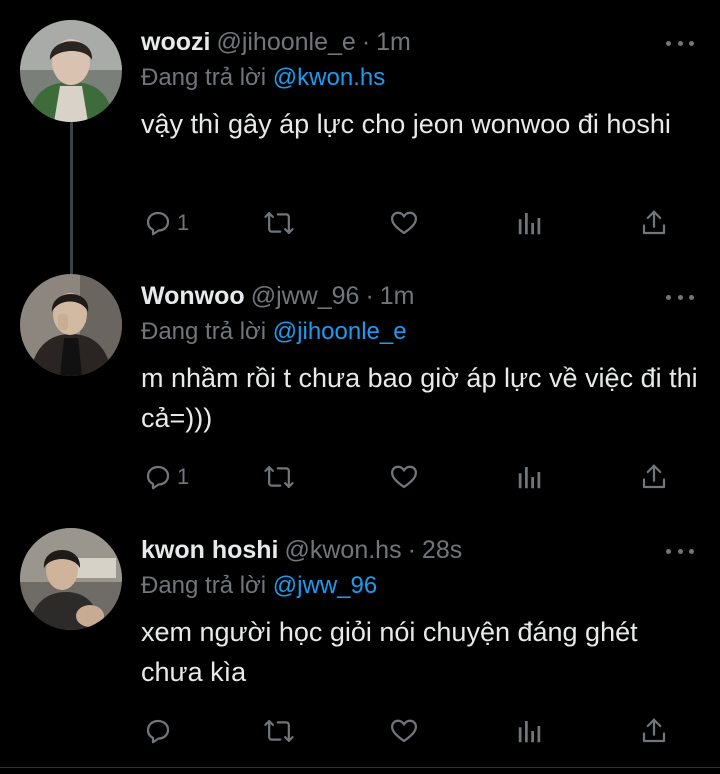 Image resolution: width=720 pixels, height=774 pixels. Describe the element at coordinates (340, 331) in the screenshot. I see `replying-to-mention: @jihoonle_e` at that location.